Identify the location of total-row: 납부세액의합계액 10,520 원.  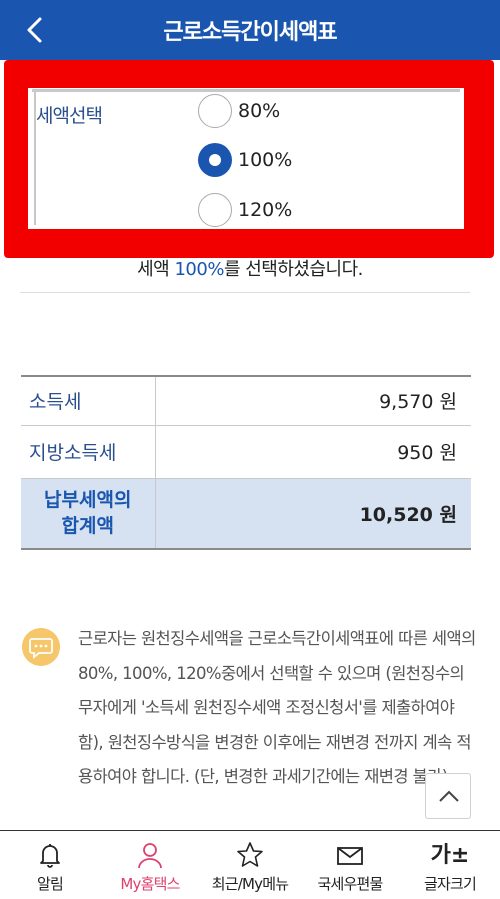
(246, 514).